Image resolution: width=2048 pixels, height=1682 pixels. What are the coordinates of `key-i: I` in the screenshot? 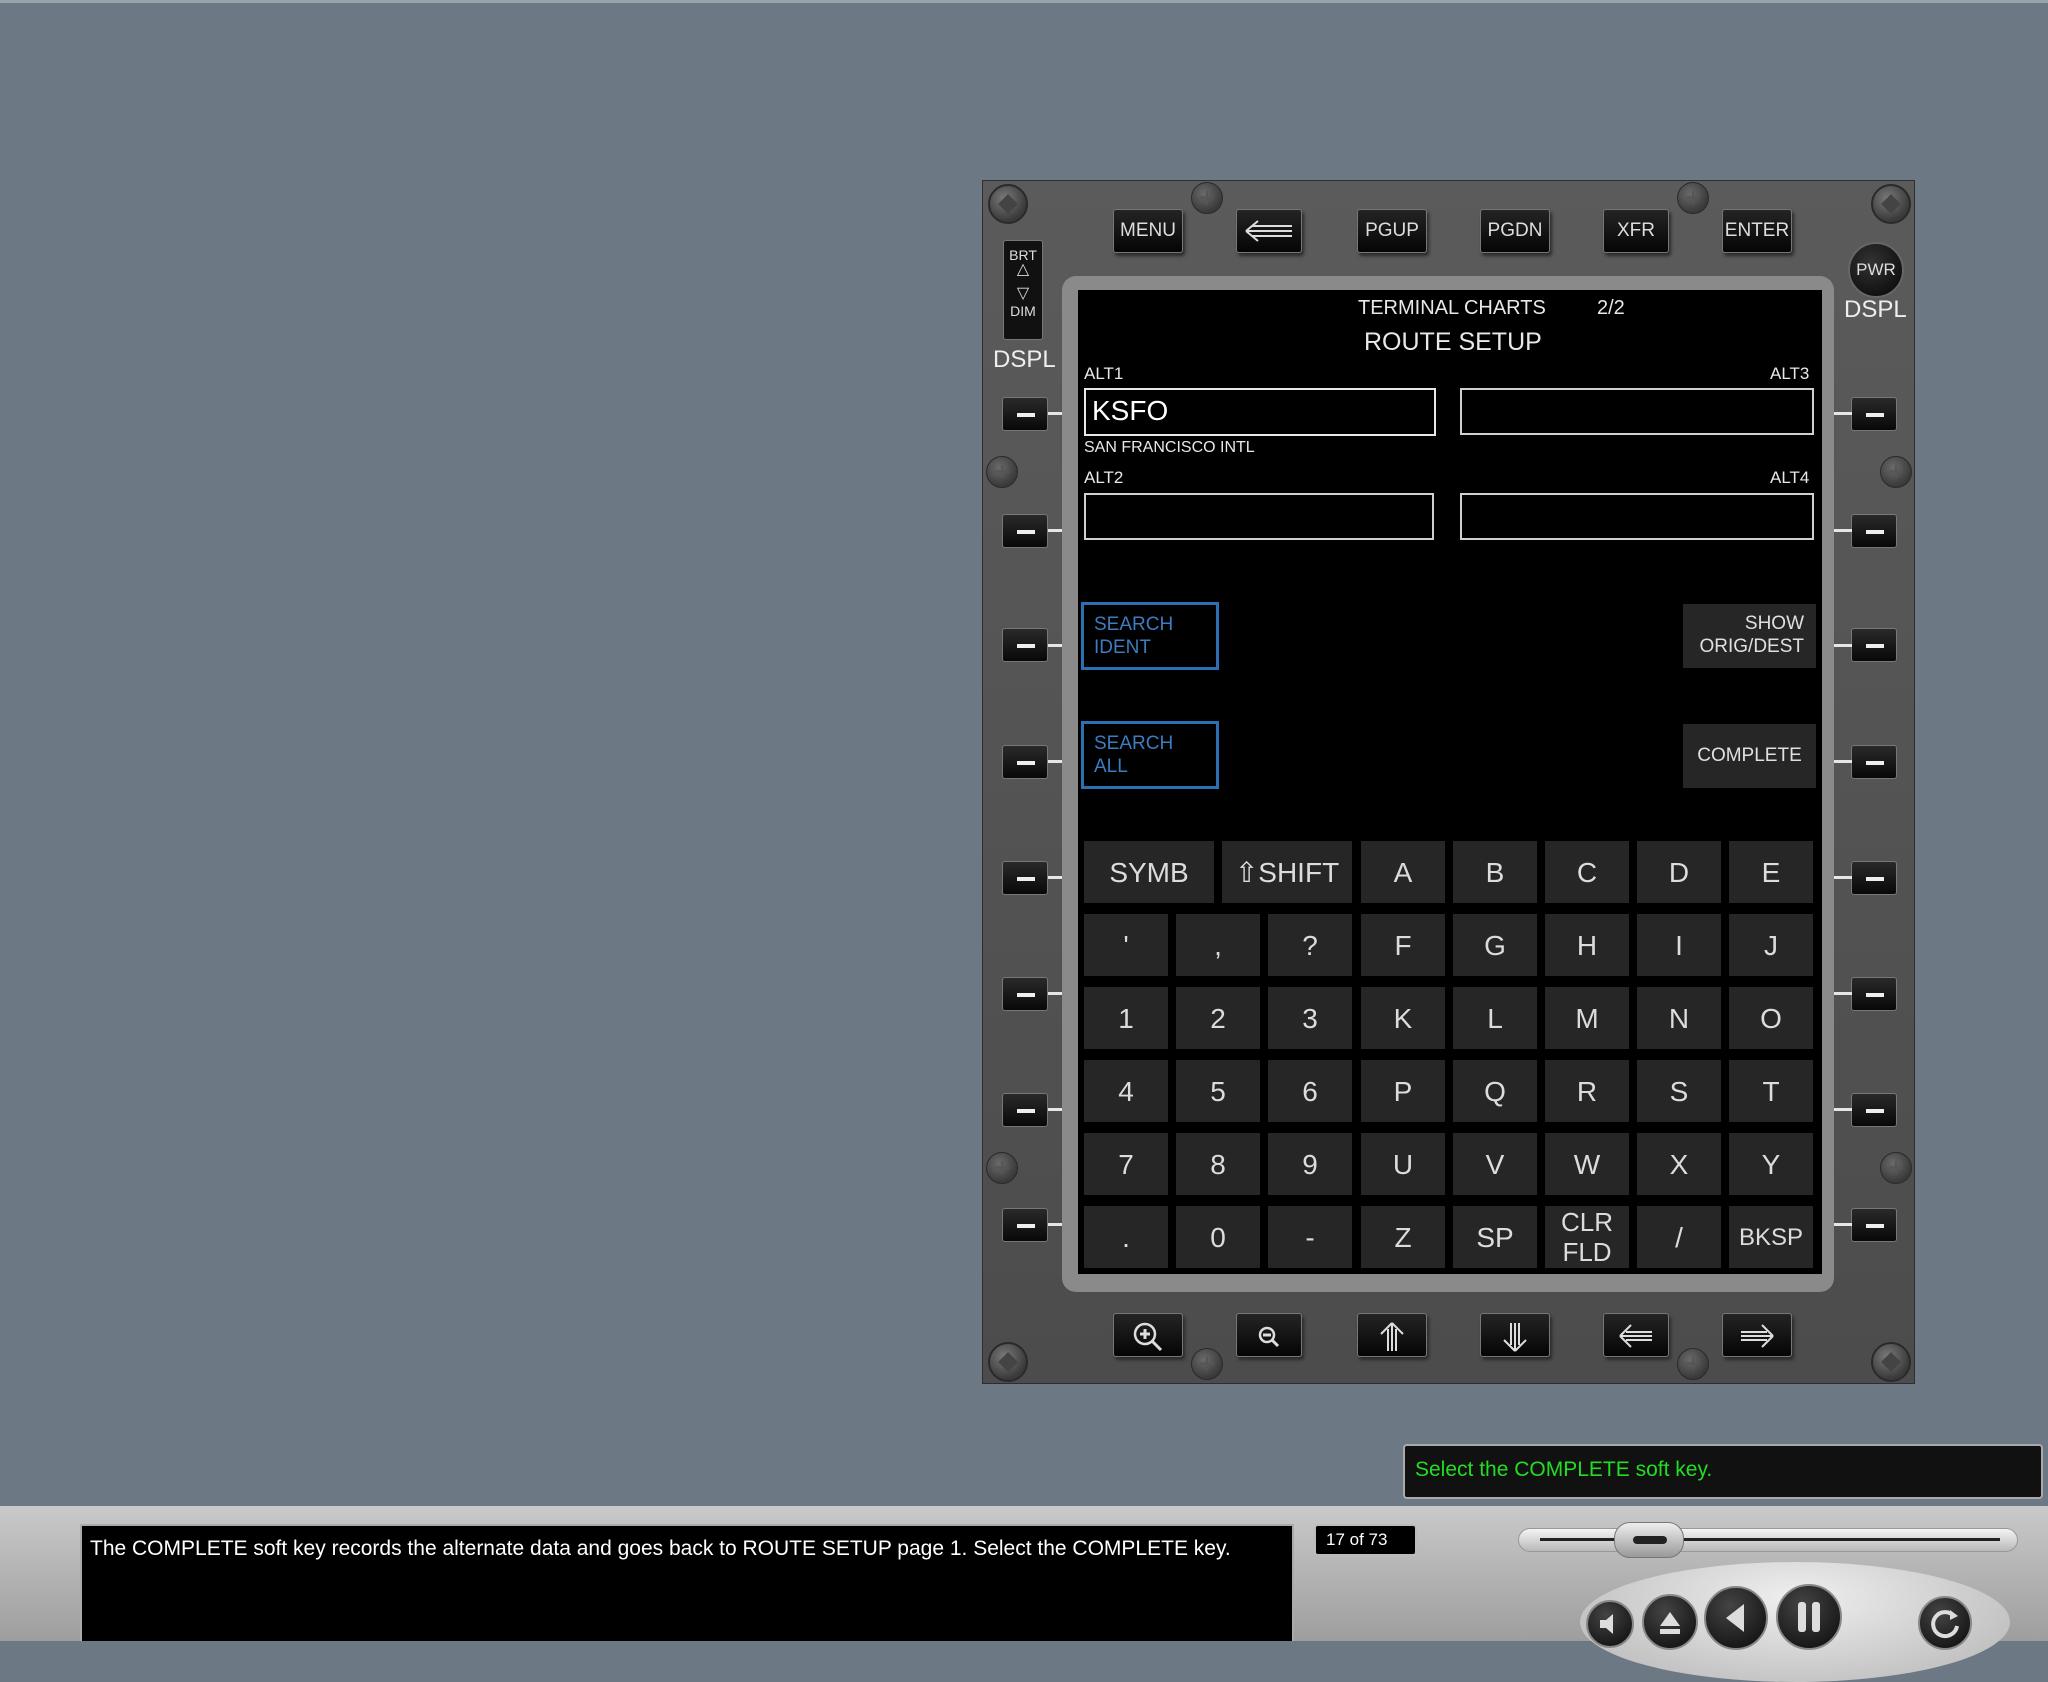 It's located at (1679, 945).